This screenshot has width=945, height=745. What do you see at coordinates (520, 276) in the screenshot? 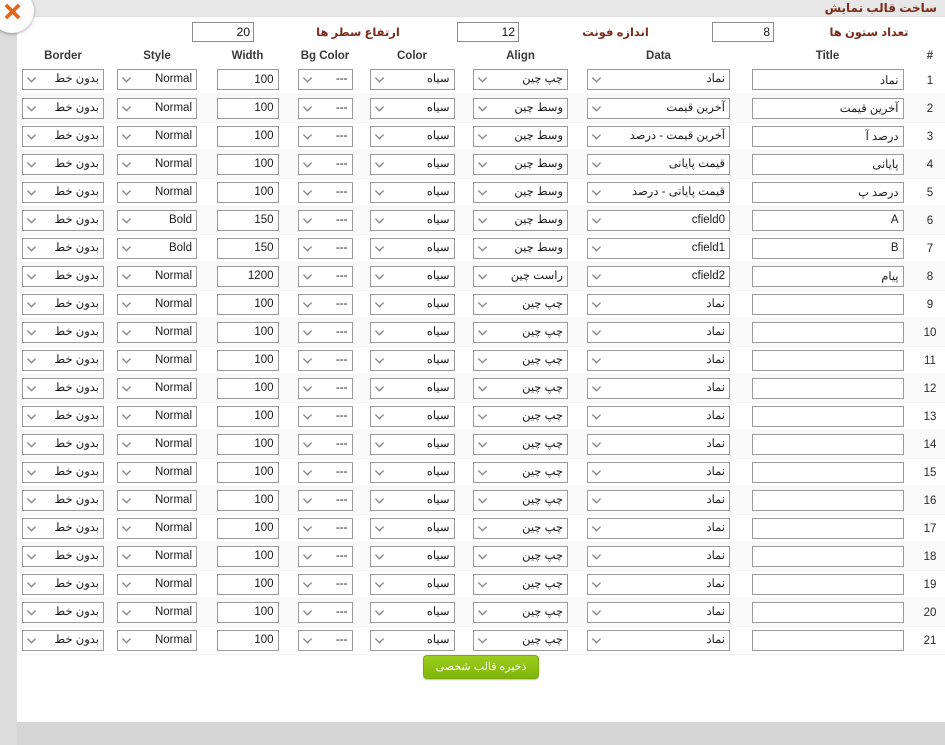
I see `align-select: راست چین` at bounding box center [520, 276].